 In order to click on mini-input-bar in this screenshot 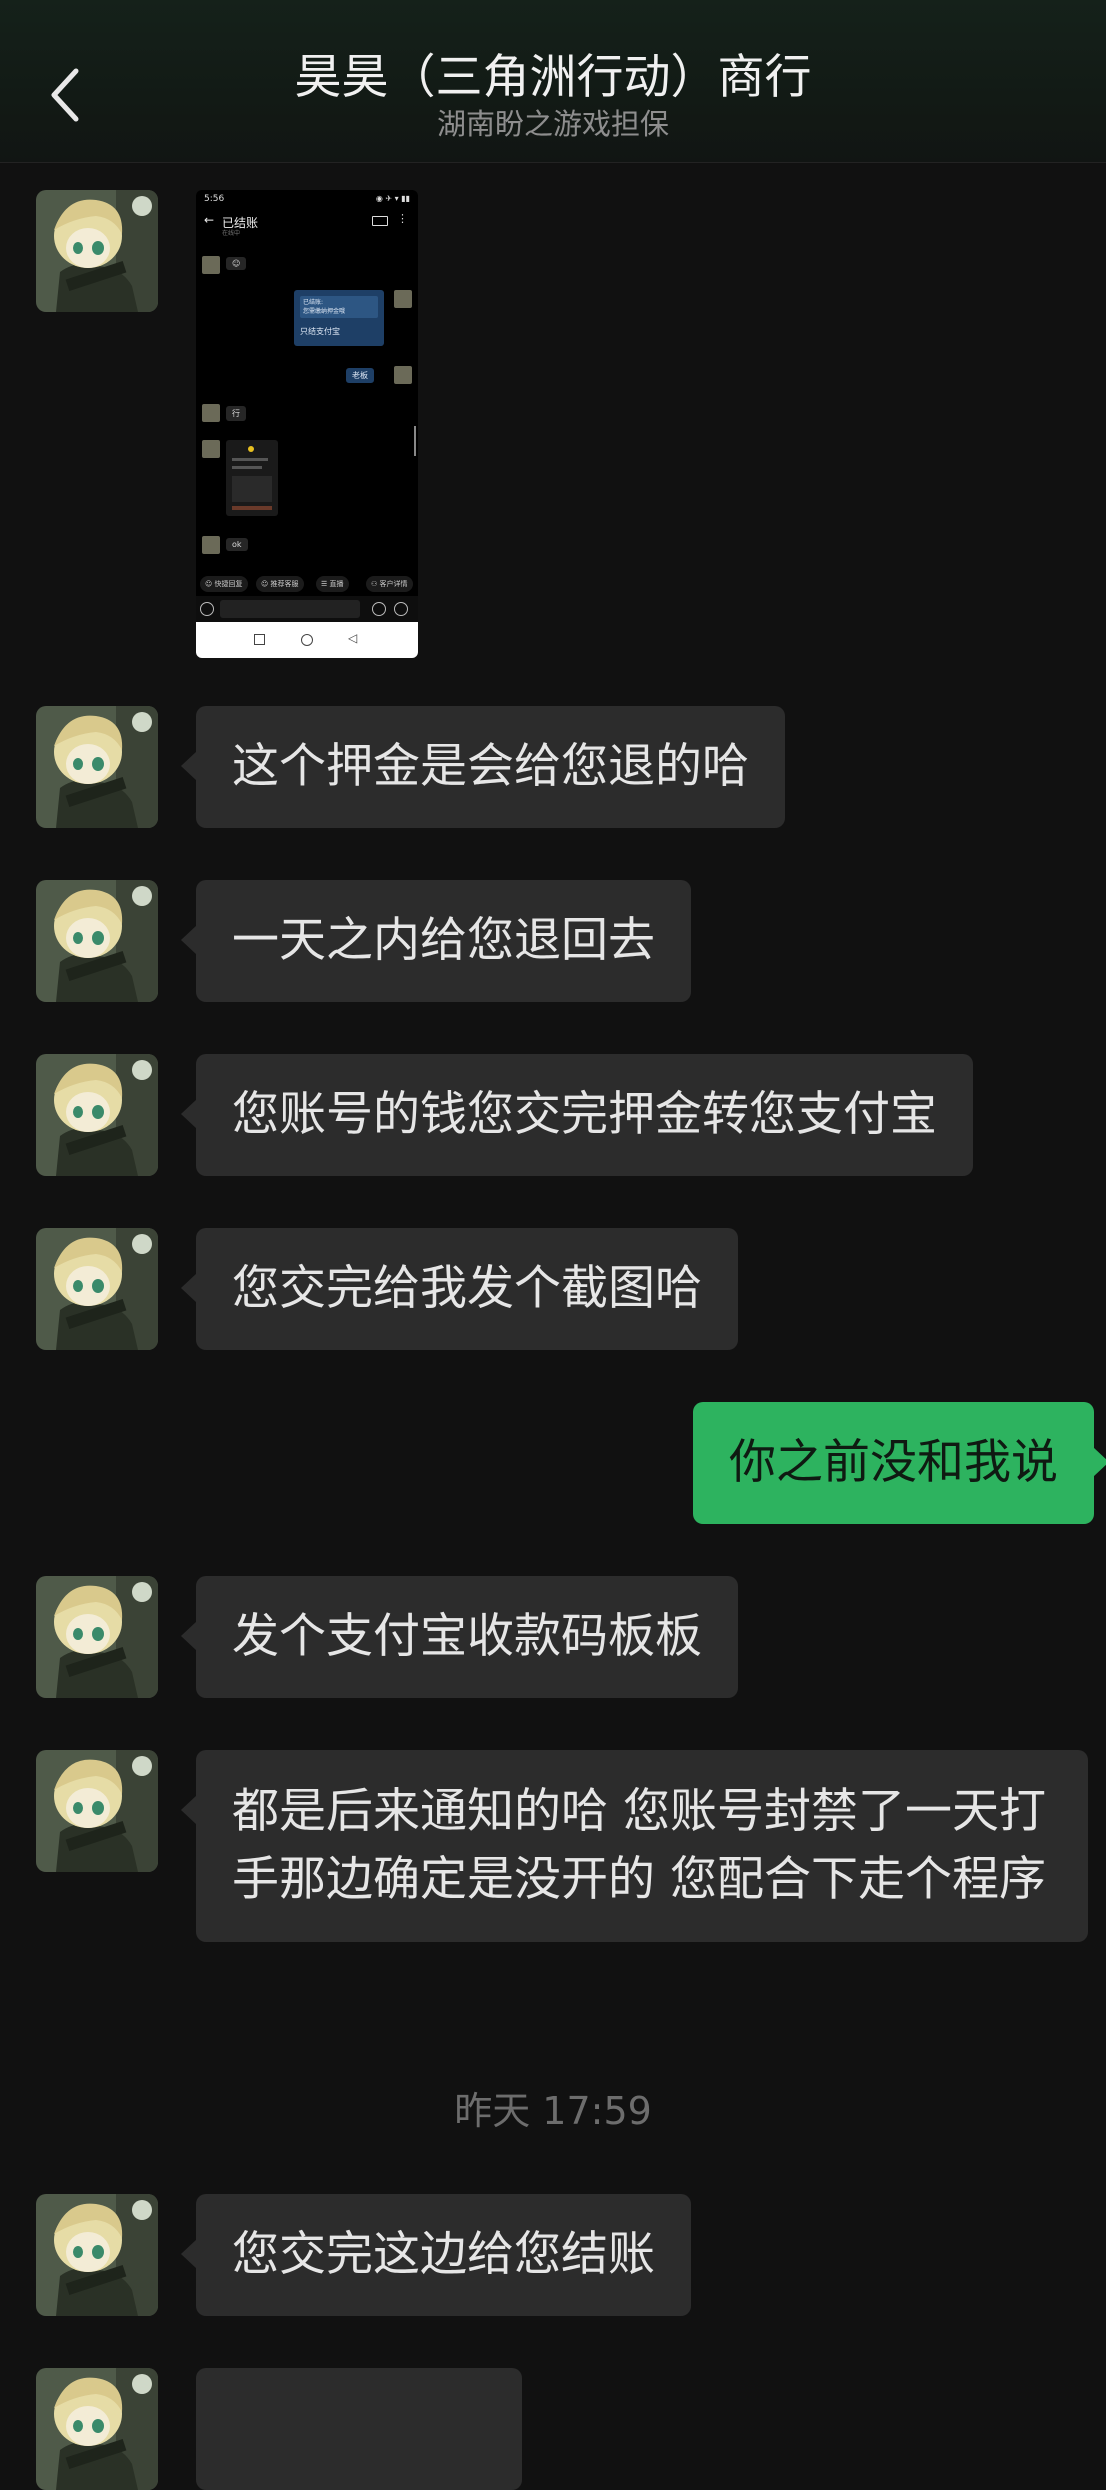, I will do `click(307, 609)`.